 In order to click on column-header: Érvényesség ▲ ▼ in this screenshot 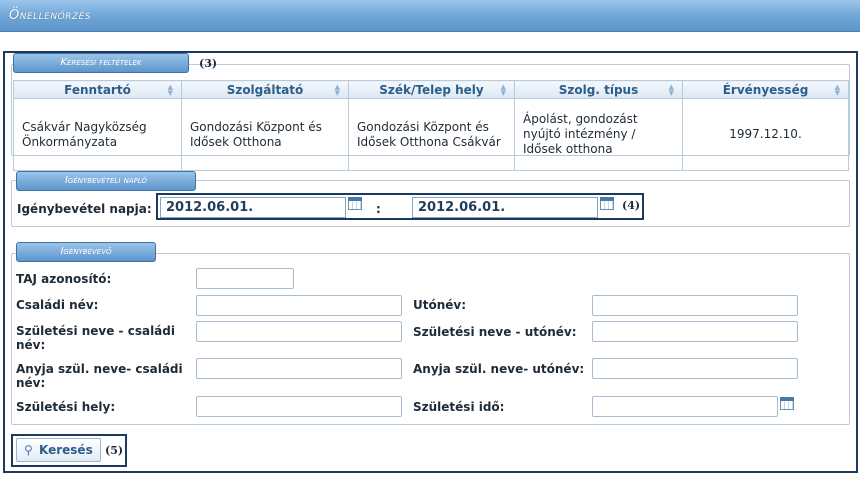, I will do `click(765, 89)`.